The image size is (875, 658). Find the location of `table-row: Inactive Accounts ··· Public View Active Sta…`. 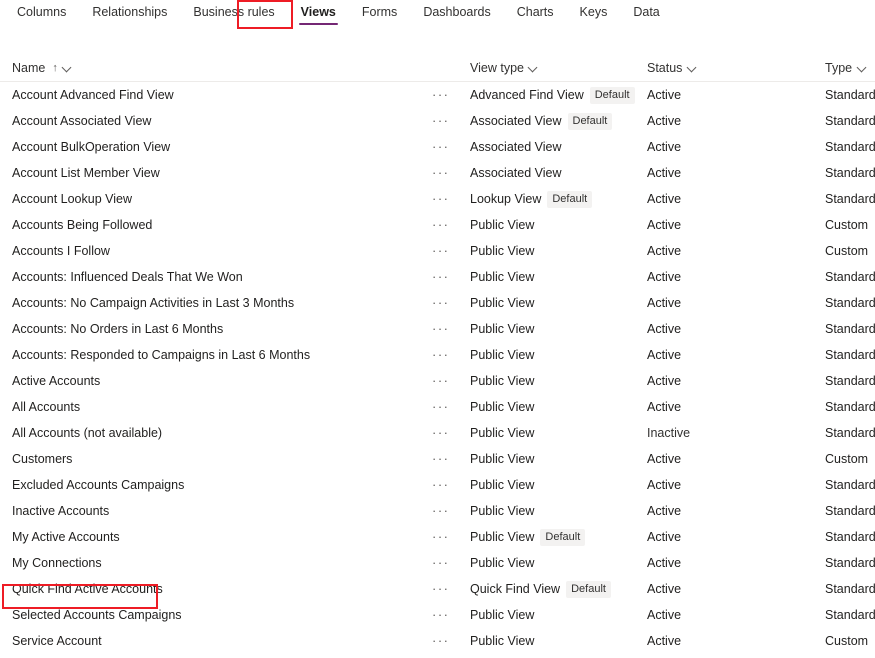

table-row: Inactive Accounts ··· Public View Active Sta… is located at coordinates (437, 511).